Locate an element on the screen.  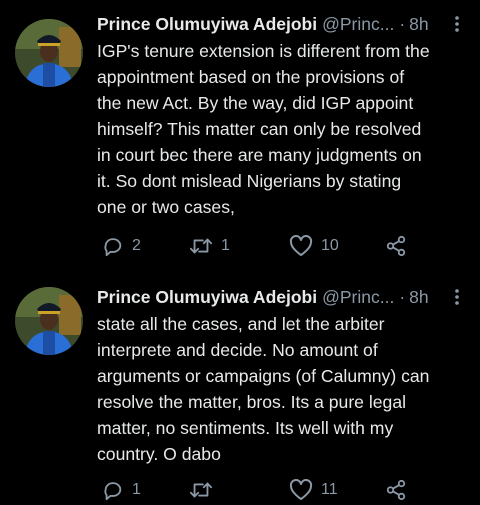
reply-count: 2 is located at coordinates (136, 245).